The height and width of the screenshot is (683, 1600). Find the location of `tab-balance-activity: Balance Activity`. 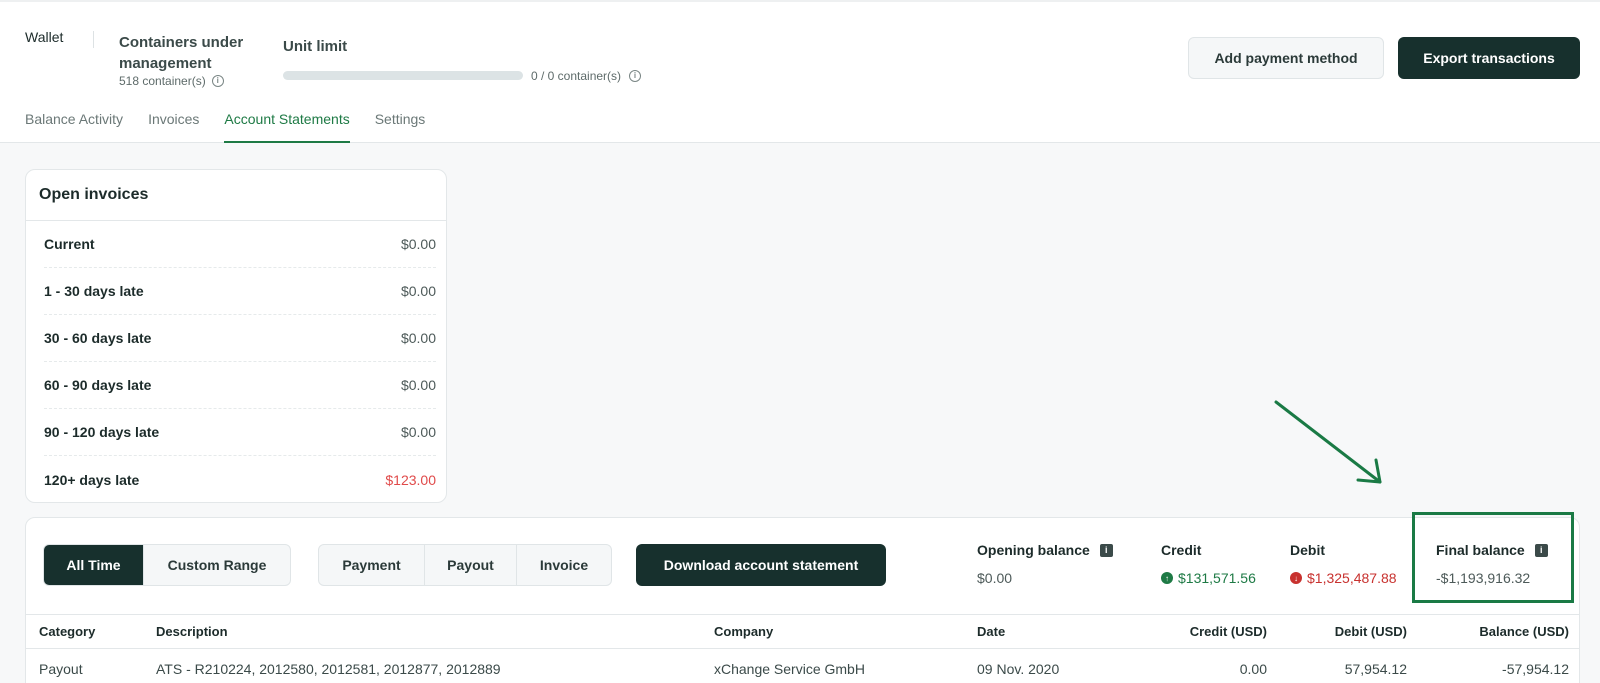

tab-balance-activity: Balance Activity is located at coordinates (74, 125).